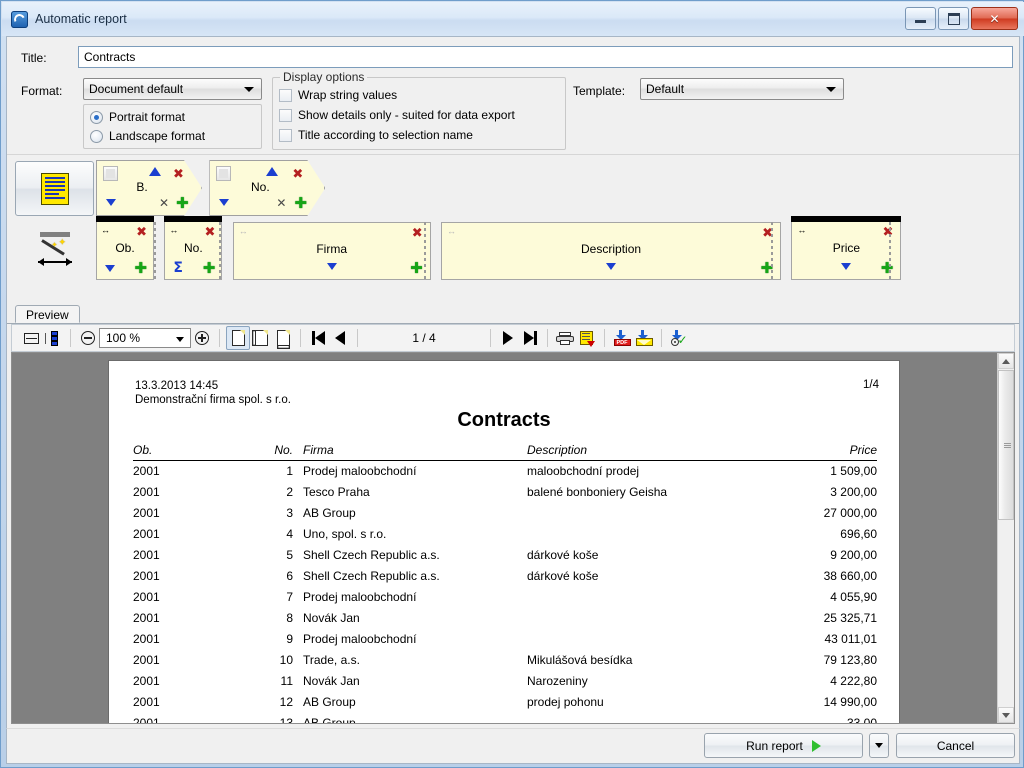 Image resolution: width=1024 pixels, height=768 pixels. Describe the element at coordinates (331, 618) in the screenshot. I see `cell-firma: Novák Jan` at that location.